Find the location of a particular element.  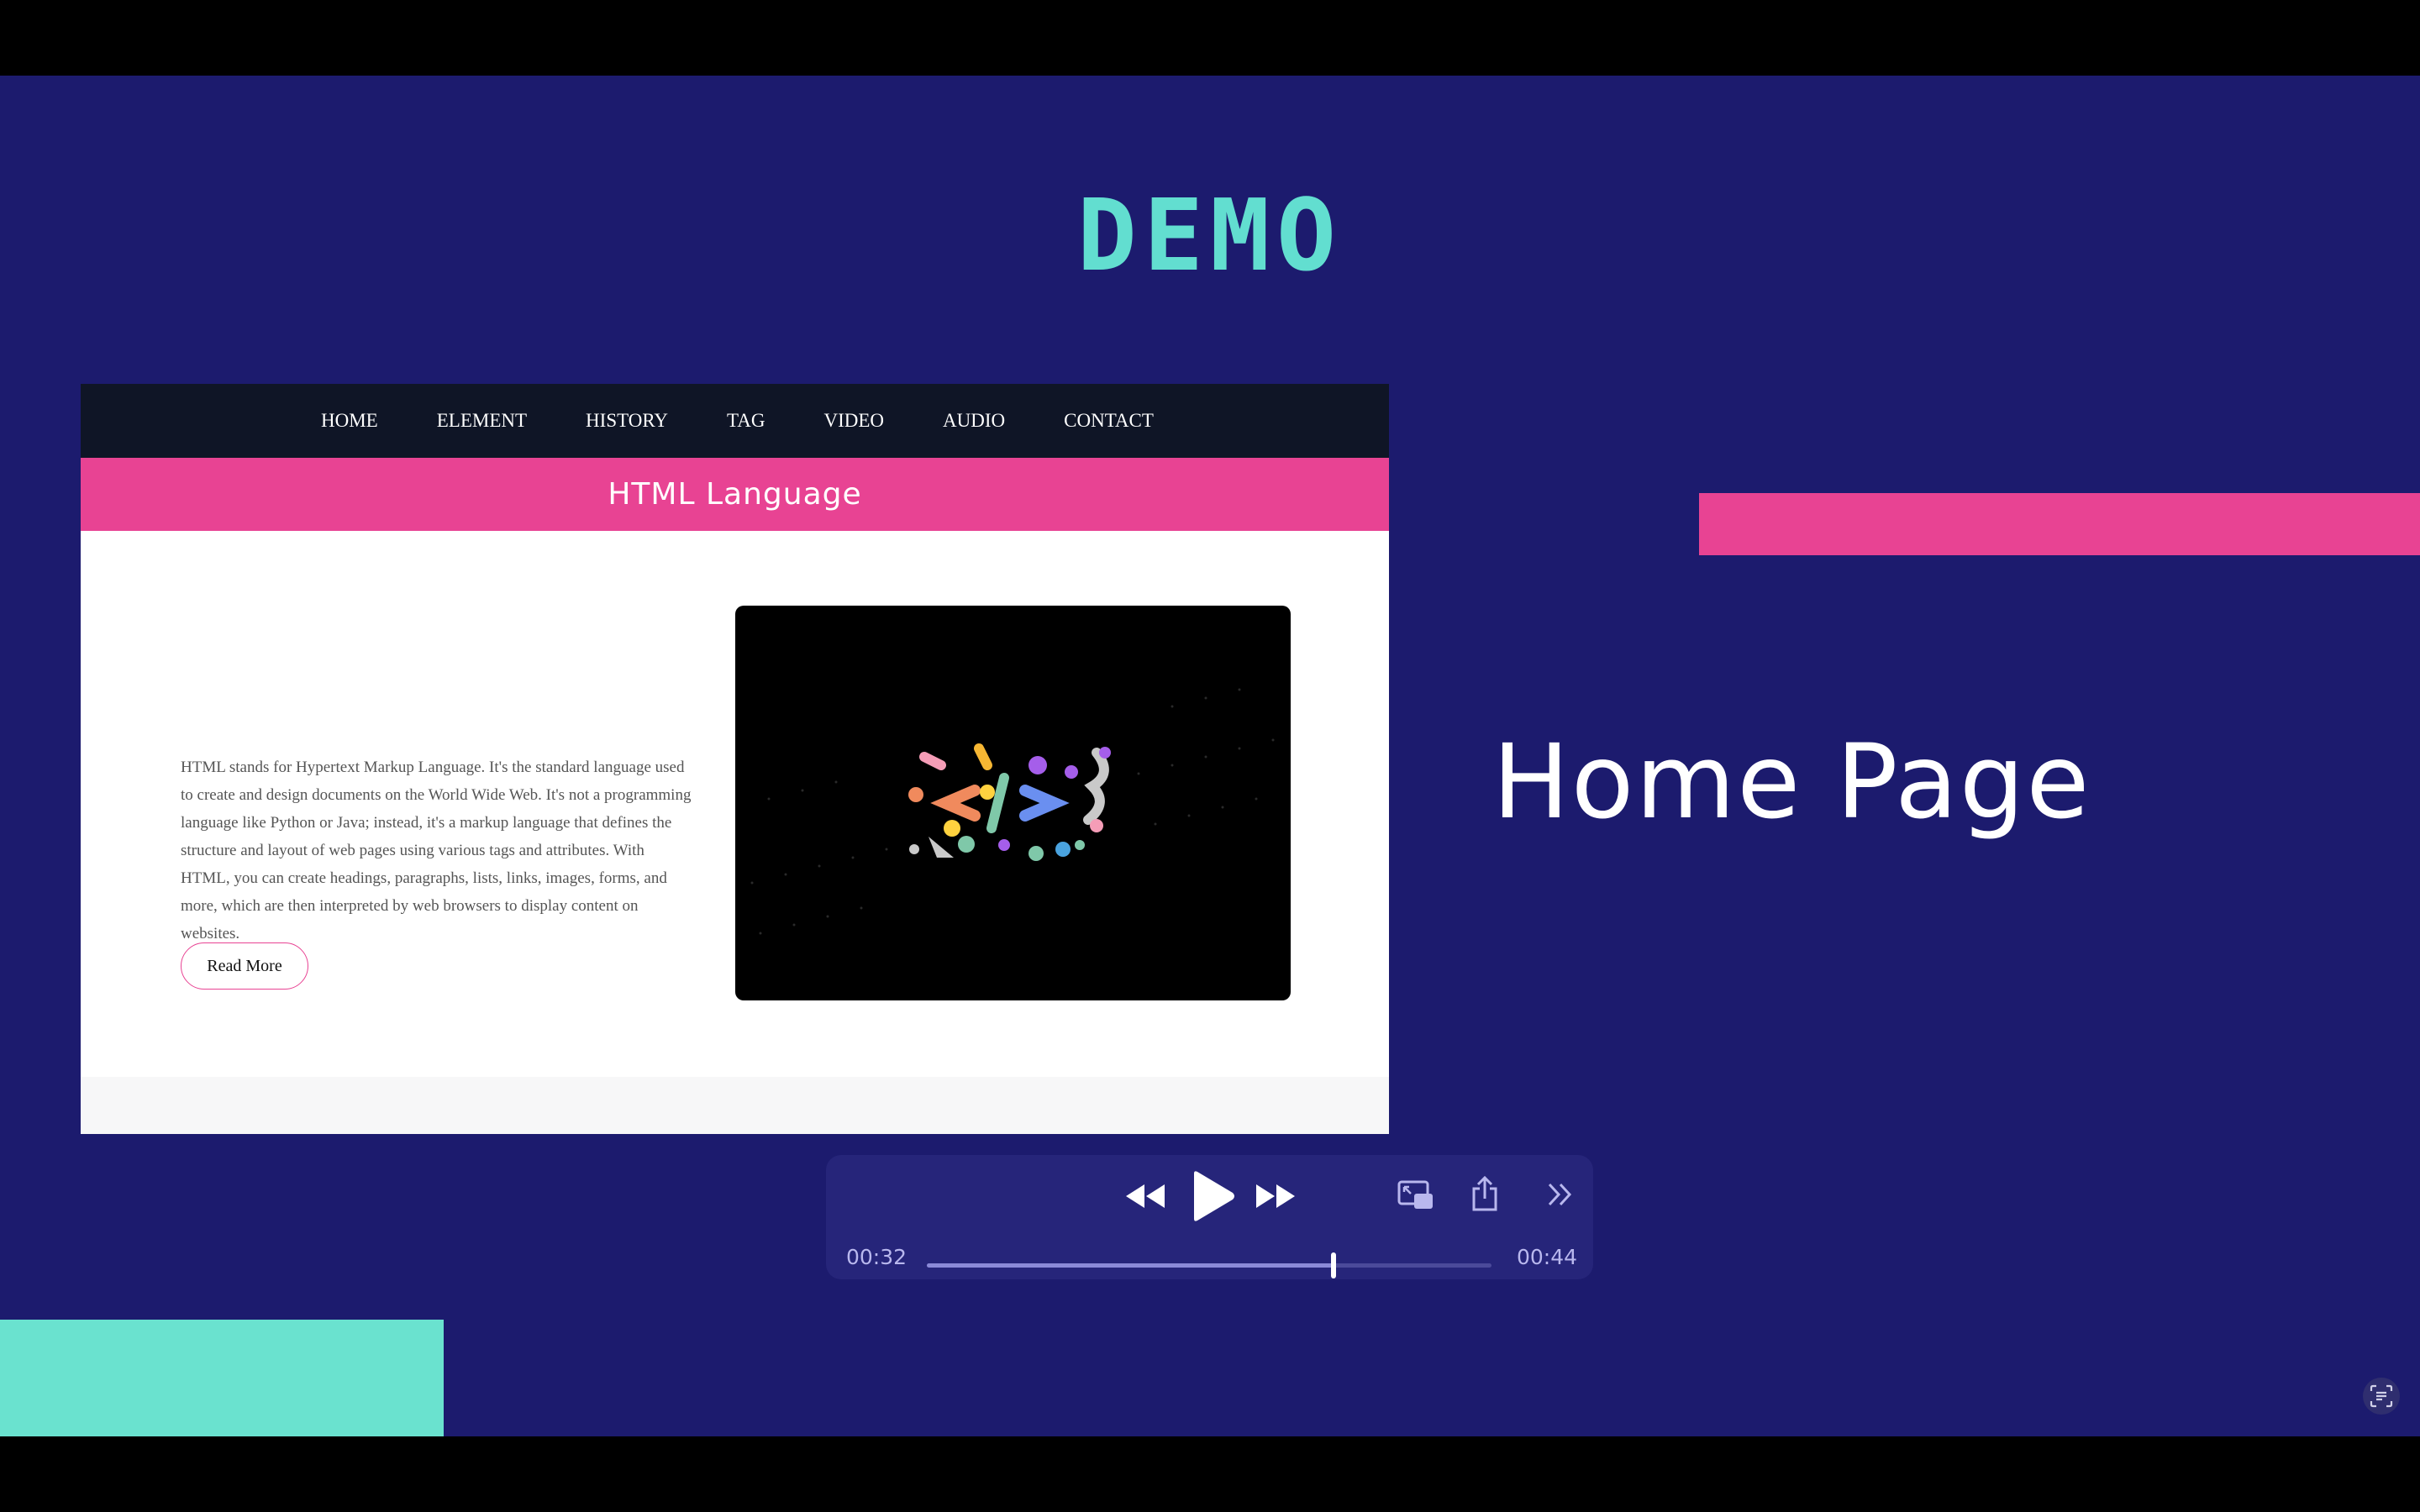

live-text-icon is located at coordinates (2382, 1396).